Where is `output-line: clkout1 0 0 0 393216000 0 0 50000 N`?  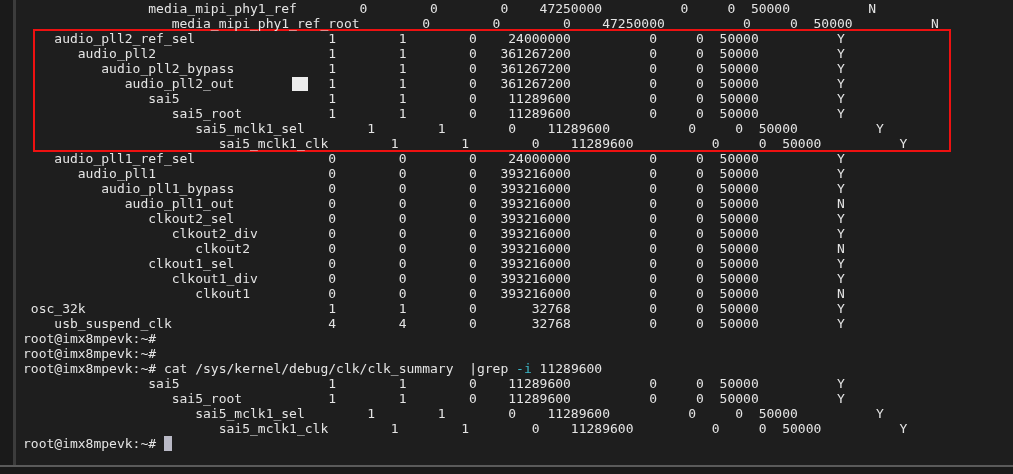
output-line: clkout1 0 0 0 393216000 0 0 50000 N is located at coordinates (520, 293).